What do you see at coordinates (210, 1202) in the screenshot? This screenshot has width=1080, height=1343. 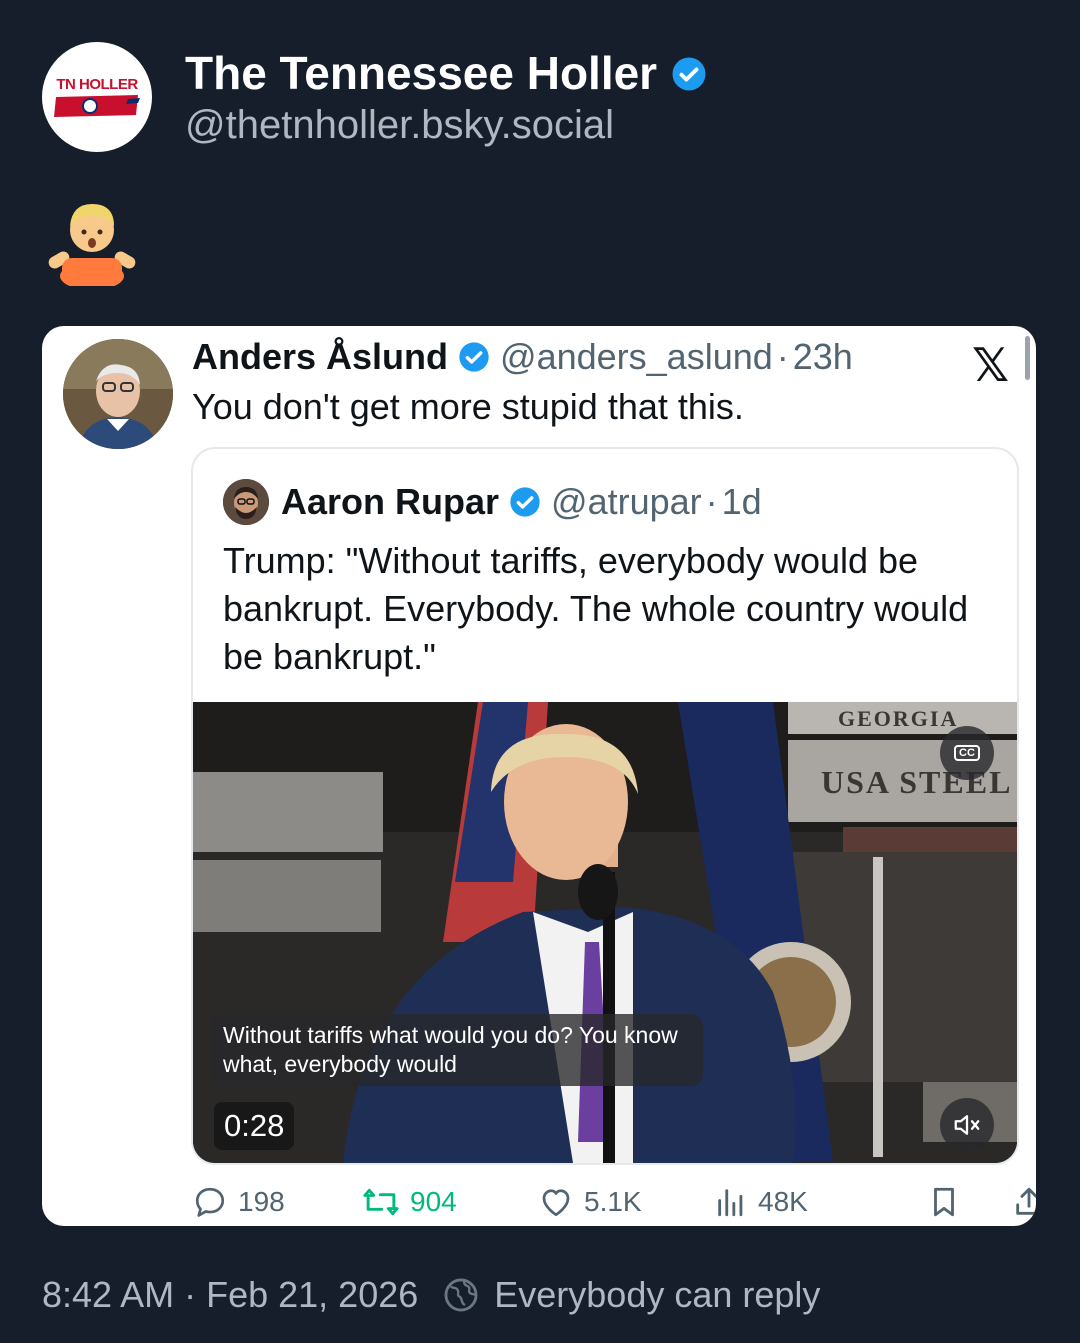 I see `reply-icon` at bounding box center [210, 1202].